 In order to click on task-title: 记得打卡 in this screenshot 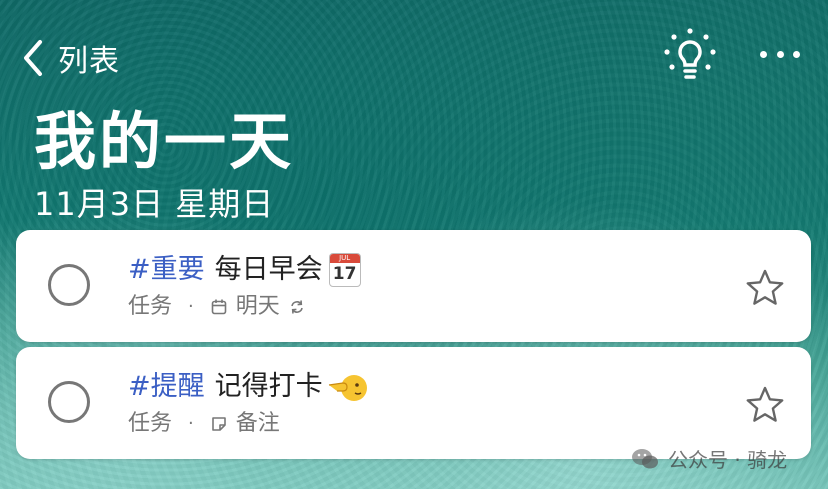, I will do `click(268, 386)`.